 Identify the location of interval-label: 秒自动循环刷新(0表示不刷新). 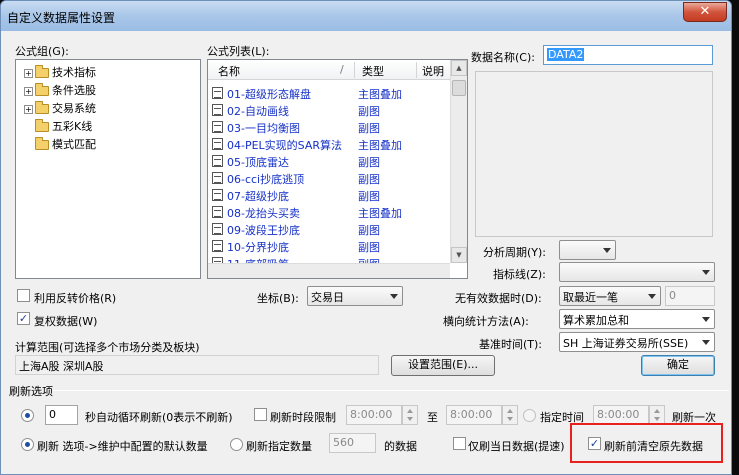
(159, 417).